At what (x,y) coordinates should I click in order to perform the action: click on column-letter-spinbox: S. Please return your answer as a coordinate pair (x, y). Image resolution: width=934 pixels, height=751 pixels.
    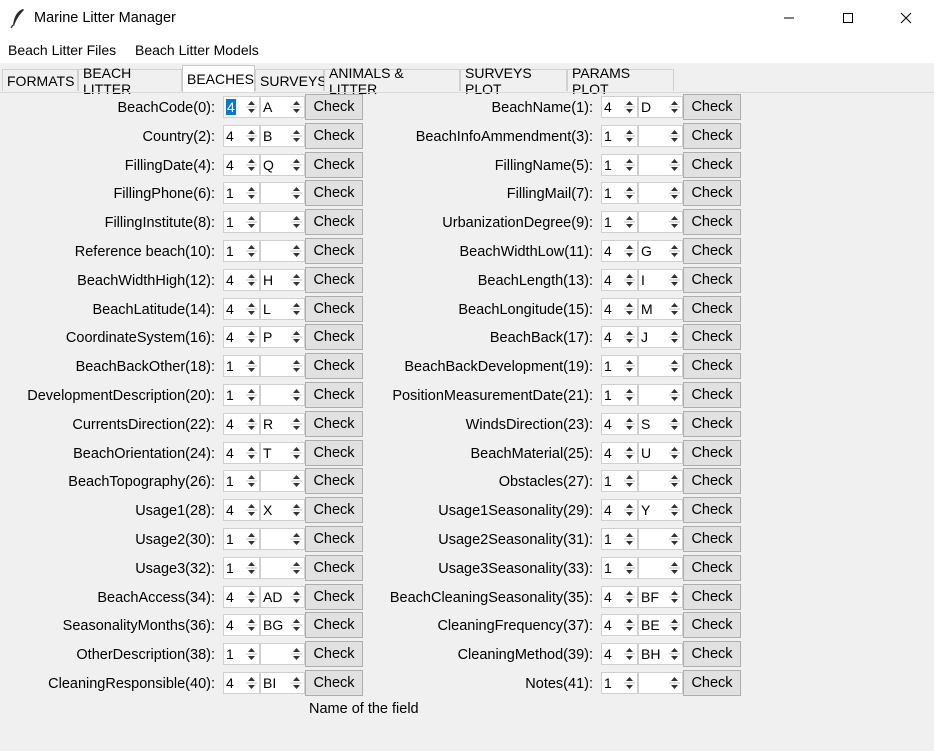
    Looking at the image, I should click on (660, 423).